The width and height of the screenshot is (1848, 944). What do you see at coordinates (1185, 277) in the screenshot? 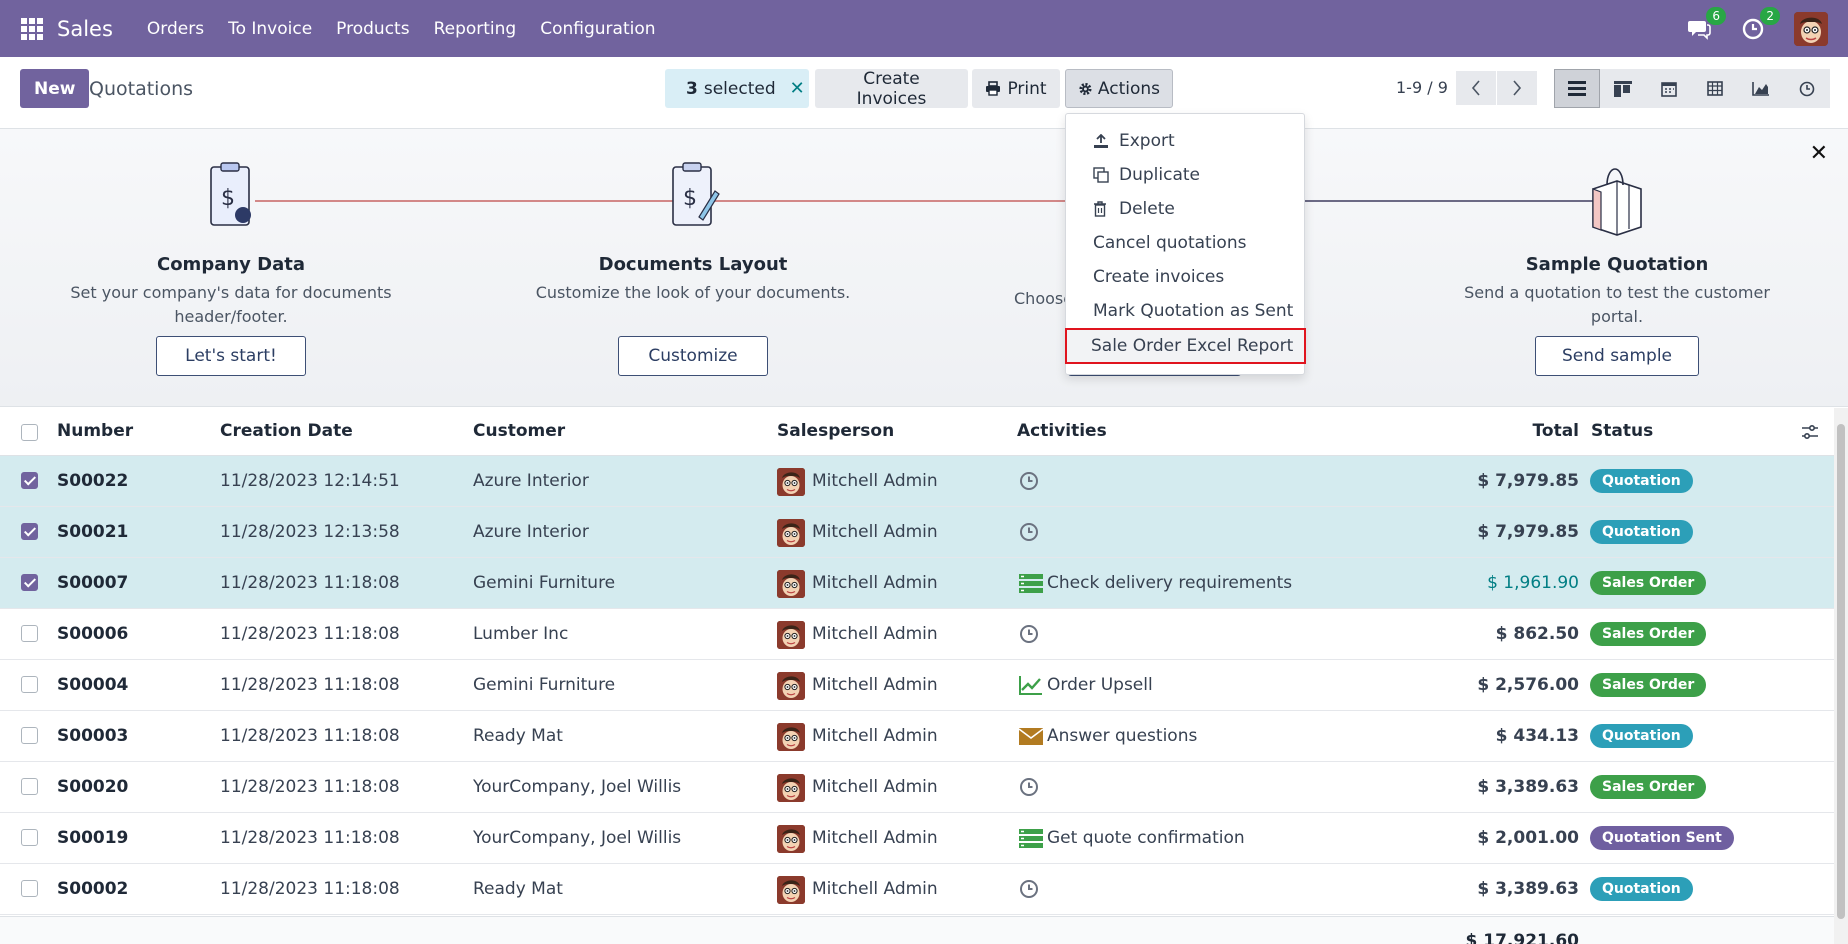
I see `menu-item-create-invoices: Create invoices` at bounding box center [1185, 277].